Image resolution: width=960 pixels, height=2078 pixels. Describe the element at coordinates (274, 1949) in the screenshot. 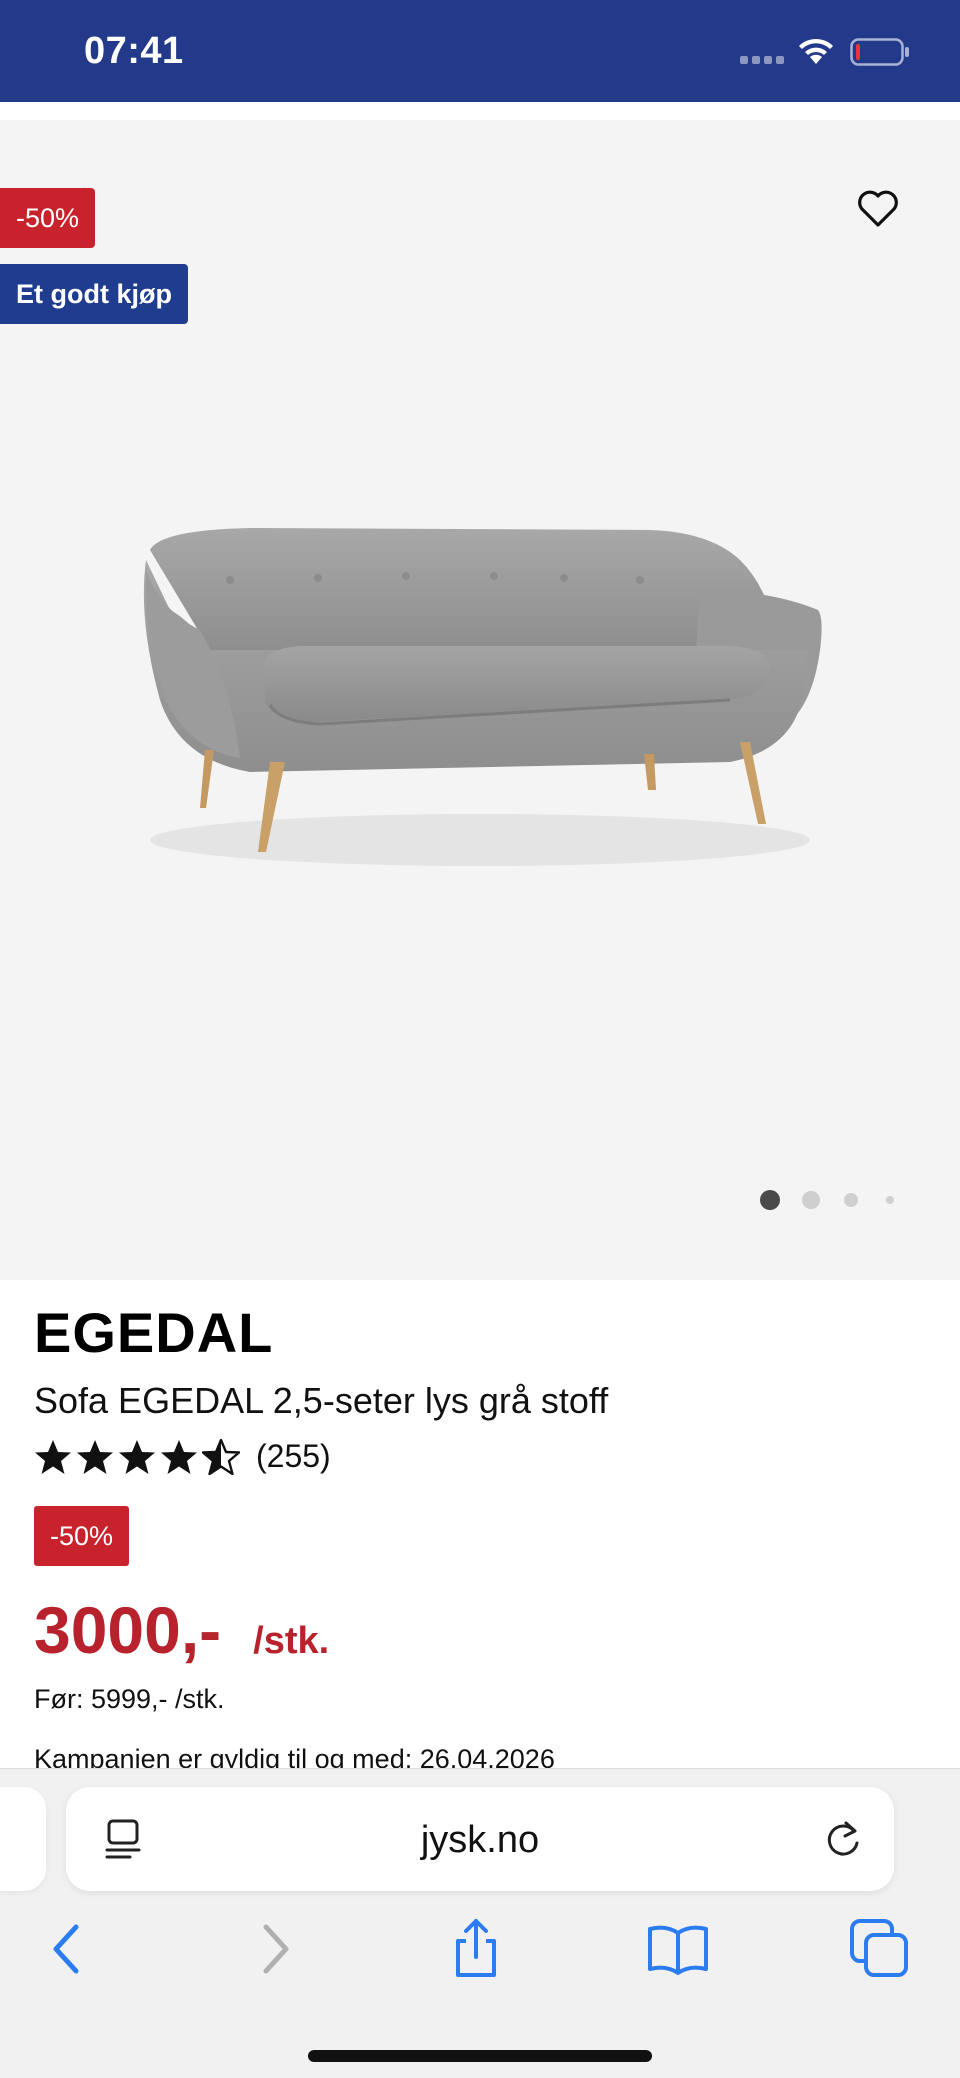

I see `chevron-right-icon` at that location.